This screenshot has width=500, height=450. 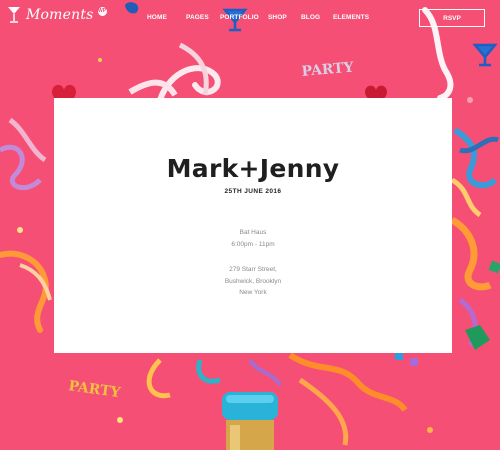 What do you see at coordinates (166, 17) in the screenshot?
I see `nav-item-home: HOME` at bounding box center [166, 17].